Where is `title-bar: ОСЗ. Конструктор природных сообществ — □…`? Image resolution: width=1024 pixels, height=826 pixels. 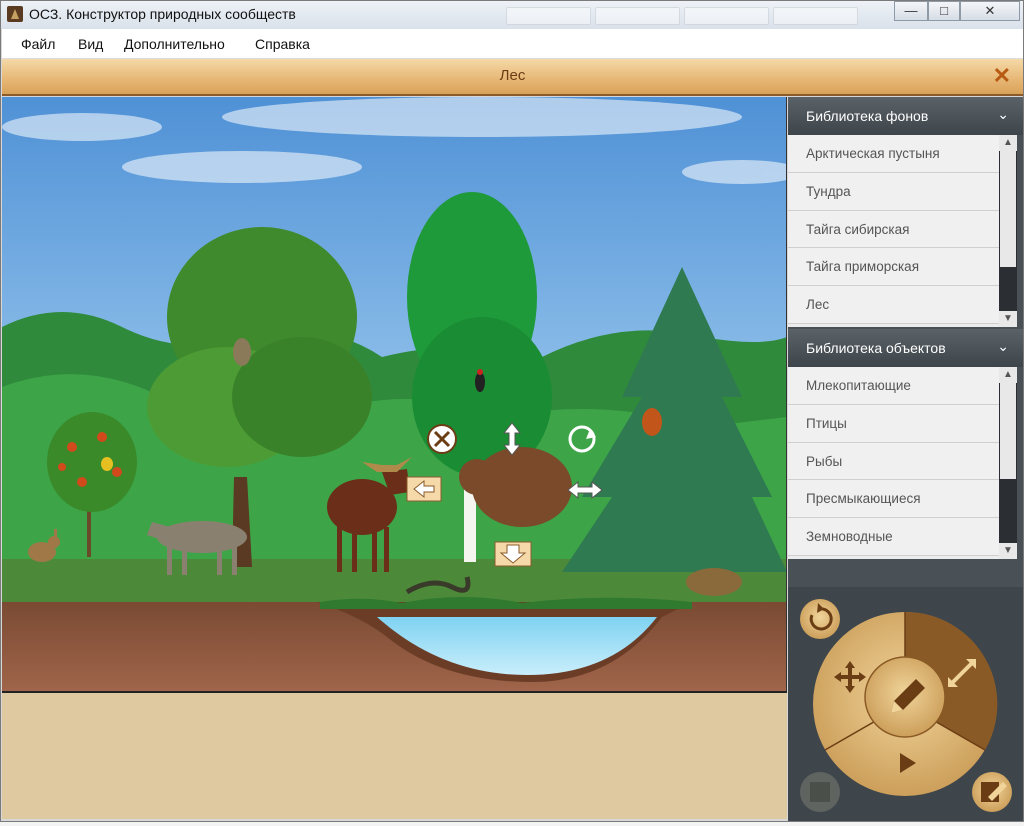 title-bar: ОСЗ. Конструктор природных сообществ — □… is located at coordinates (512, 15).